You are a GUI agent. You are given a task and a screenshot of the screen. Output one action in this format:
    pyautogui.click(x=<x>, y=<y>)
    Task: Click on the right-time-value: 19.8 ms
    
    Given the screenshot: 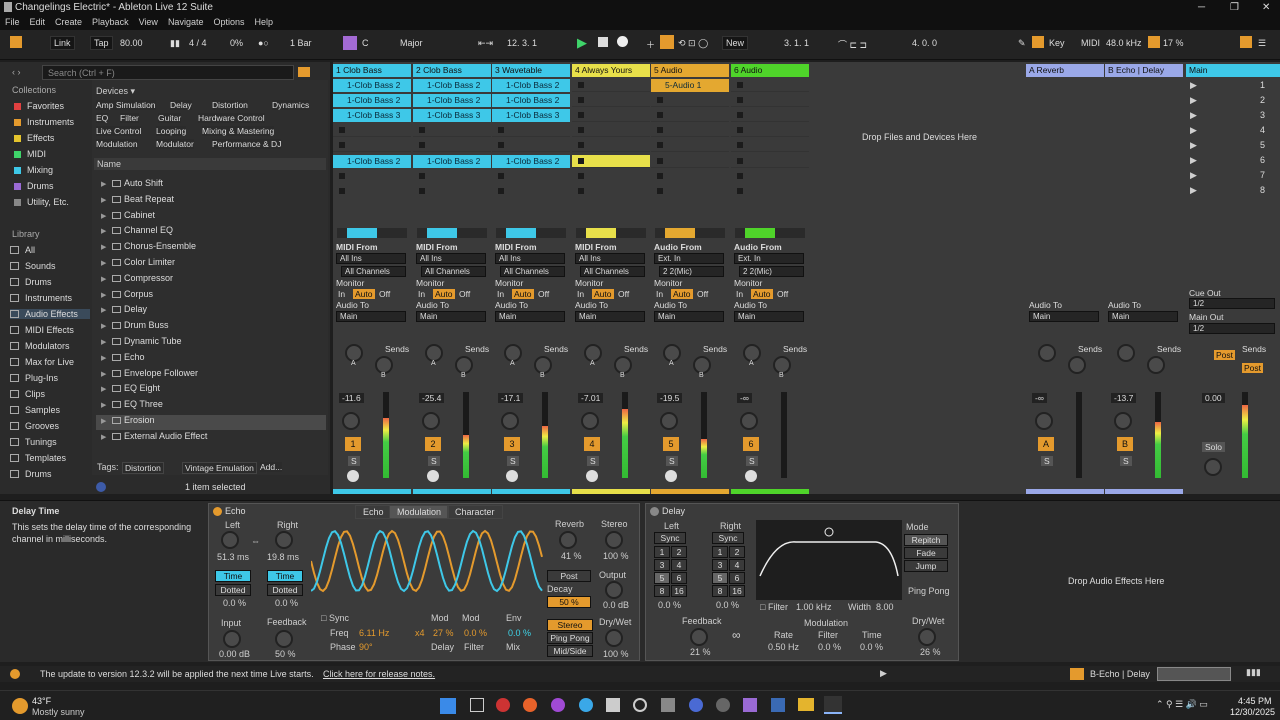 What is the action you would take?
    pyautogui.click(x=283, y=557)
    